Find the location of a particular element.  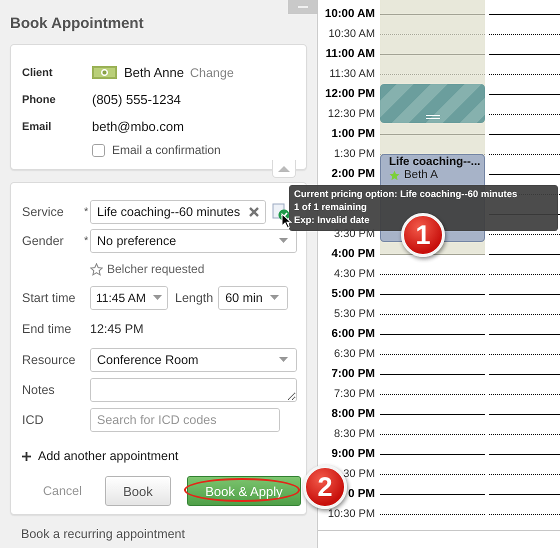

field-value: beth@mbo.com is located at coordinates (138, 126).